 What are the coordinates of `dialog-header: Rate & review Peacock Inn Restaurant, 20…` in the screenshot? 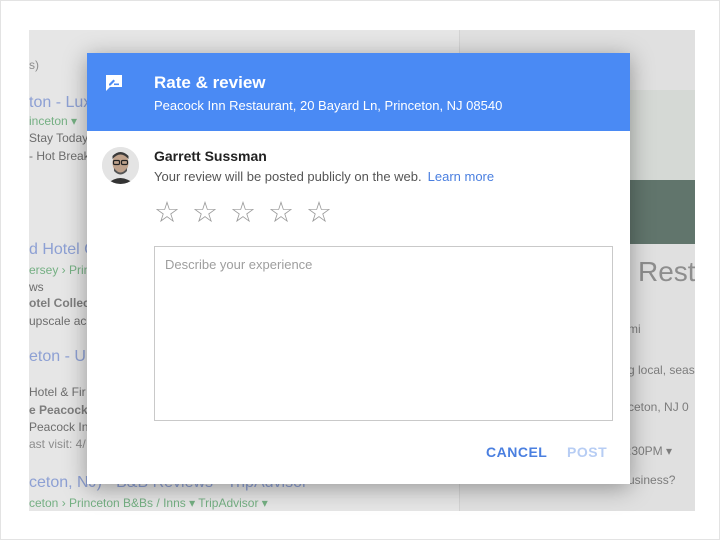 It's located at (358, 92).